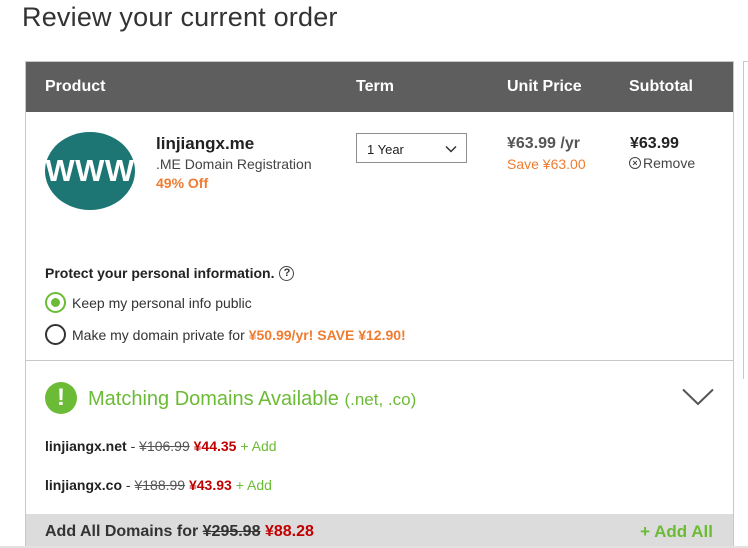 The width and height of the screenshot is (748, 548). Describe the element at coordinates (546, 164) in the screenshot. I see `unit-savings: Save ¥63.00` at that location.